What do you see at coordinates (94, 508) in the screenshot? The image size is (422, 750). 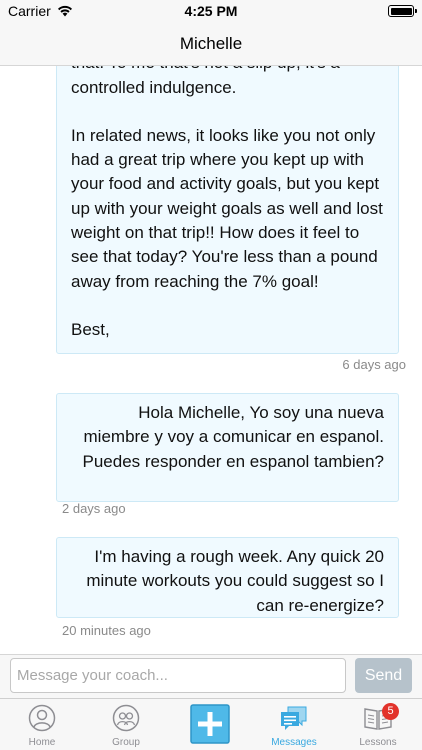 I see `message-timestamp: 2 days ago` at bounding box center [94, 508].